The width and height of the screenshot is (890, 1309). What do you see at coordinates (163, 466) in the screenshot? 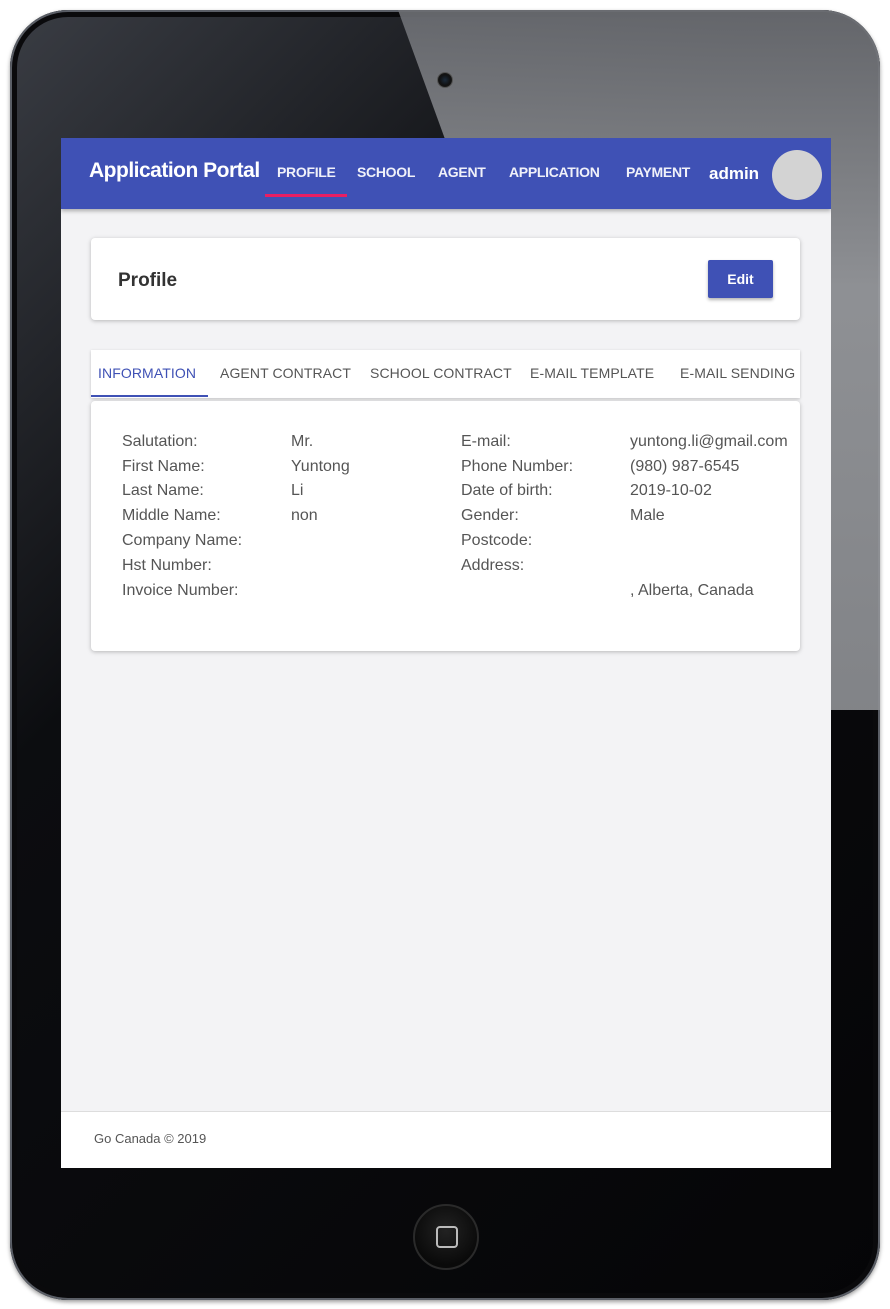
I see `first-name-label: First Name:` at bounding box center [163, 466].